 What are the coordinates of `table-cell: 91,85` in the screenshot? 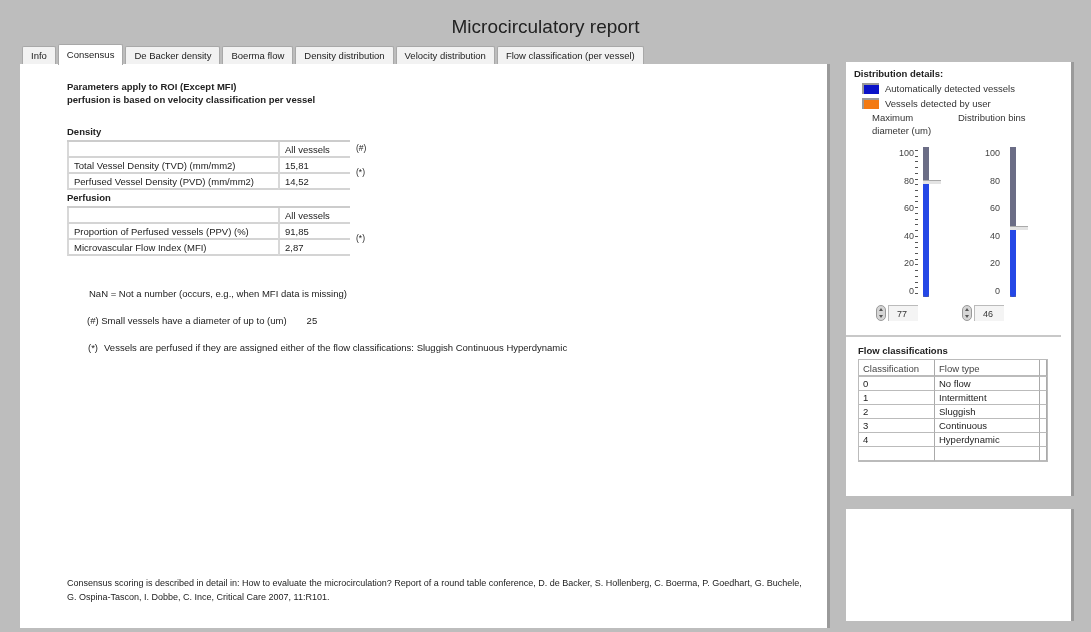 It's located at (314, 232).